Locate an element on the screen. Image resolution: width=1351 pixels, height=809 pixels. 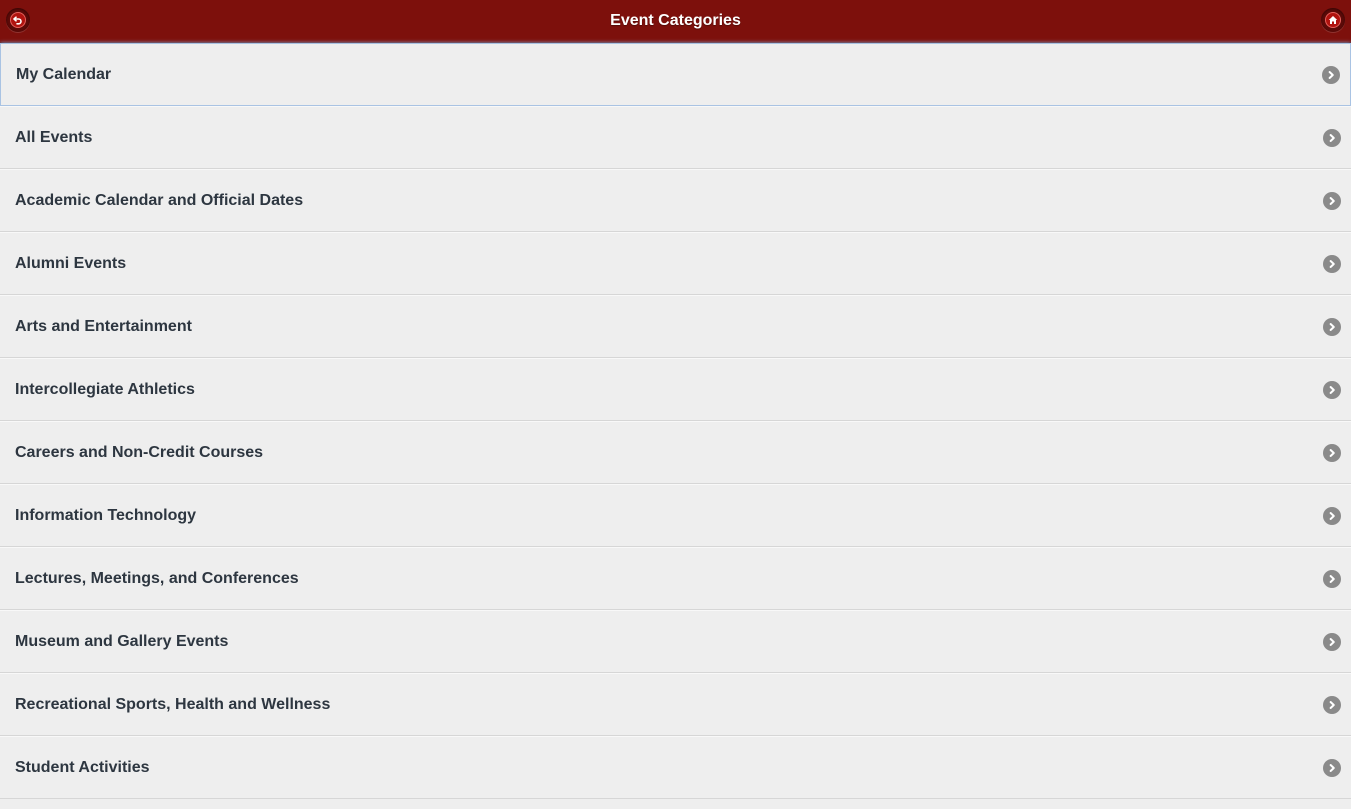
list-item-label: Information Technology is located at coordinates (106, 515).